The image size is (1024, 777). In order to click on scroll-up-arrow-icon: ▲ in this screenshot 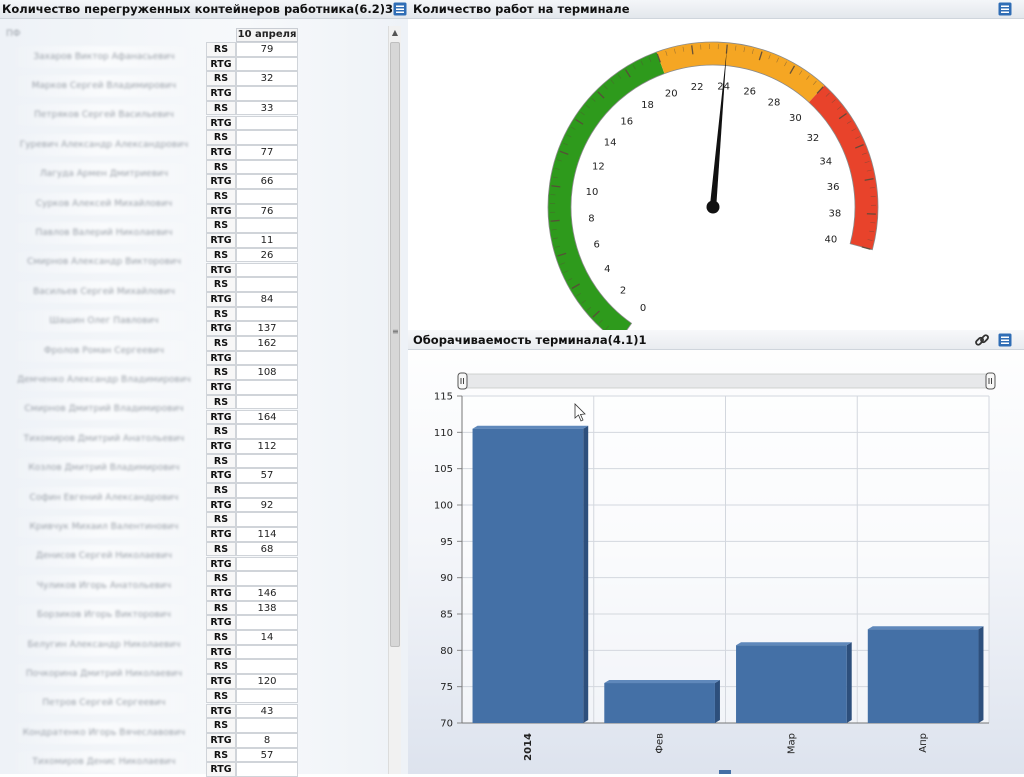, I will do `click(395, 33)`.